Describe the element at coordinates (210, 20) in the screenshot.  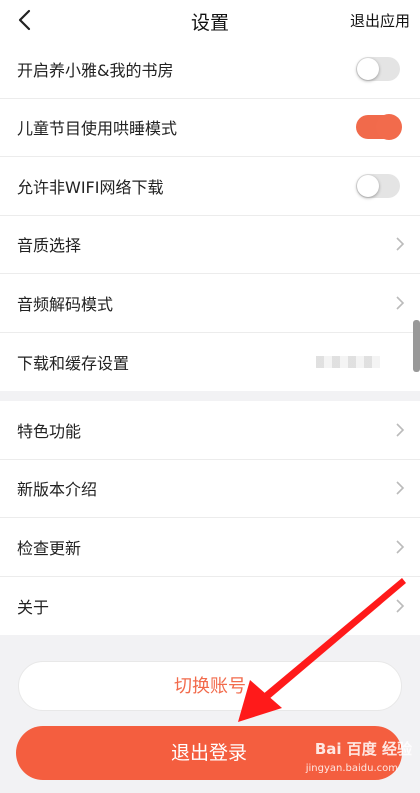
I see `top-bar: 设置 退出应用` at that location.